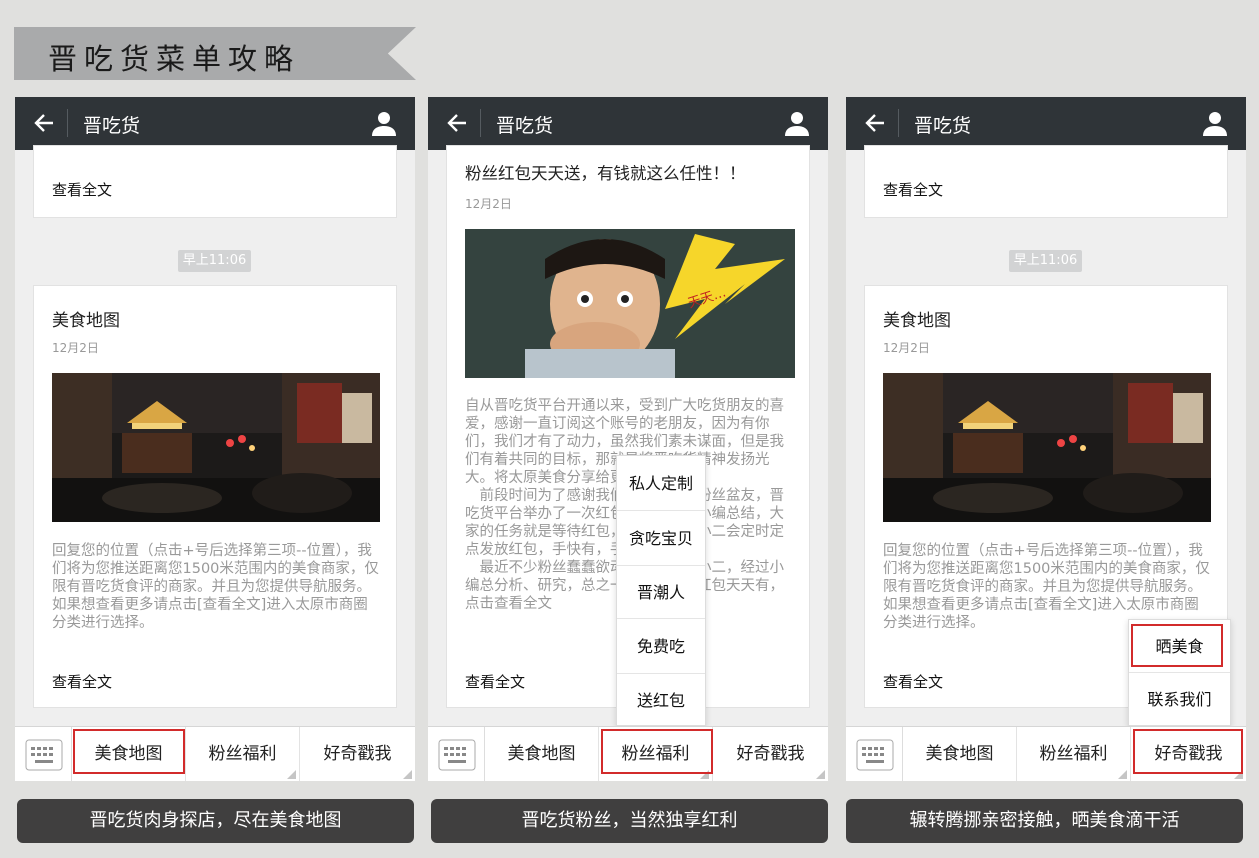 This screenshot has height=858, width=1259. I want to click on submenu-popup: 晒美食 联系我们, so click(1179, 672).